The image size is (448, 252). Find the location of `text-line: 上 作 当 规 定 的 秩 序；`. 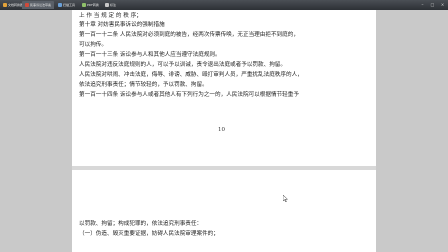

text-line: 上 作 当 规 定 的 秩 序； is located at coordinates (110, 16).